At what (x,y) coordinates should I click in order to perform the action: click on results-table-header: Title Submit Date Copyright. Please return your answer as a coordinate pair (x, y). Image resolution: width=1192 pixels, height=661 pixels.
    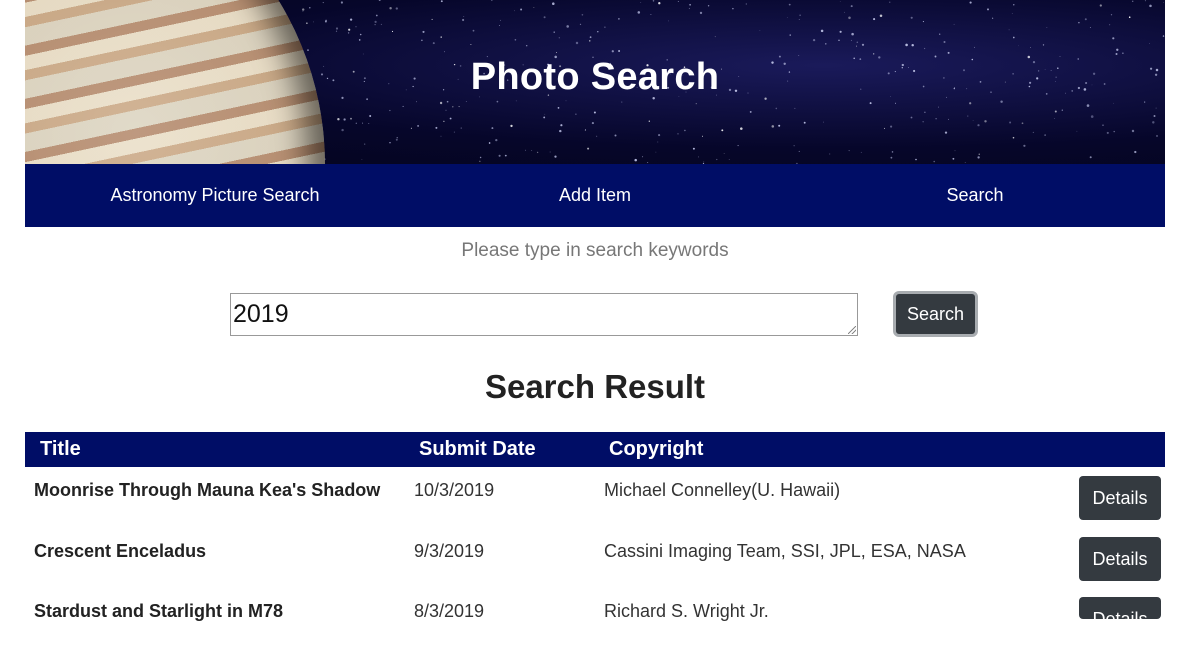
    Looking at the image, I should click on (595, 449).